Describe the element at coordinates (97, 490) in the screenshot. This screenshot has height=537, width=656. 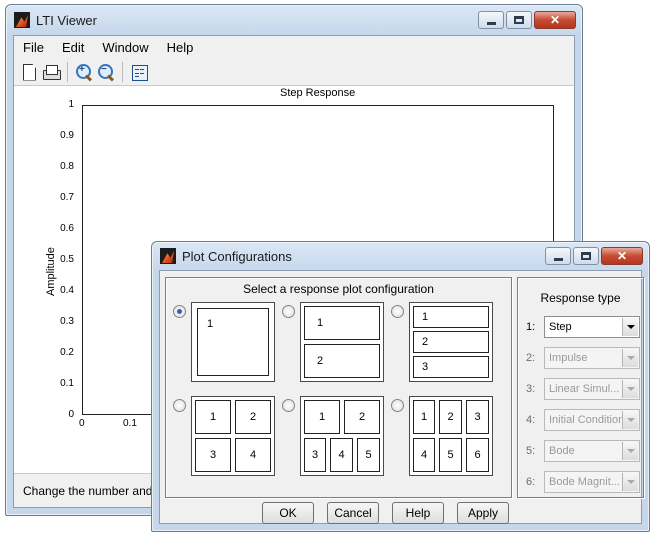
I see `status-text: Change the number and typ` at that location.